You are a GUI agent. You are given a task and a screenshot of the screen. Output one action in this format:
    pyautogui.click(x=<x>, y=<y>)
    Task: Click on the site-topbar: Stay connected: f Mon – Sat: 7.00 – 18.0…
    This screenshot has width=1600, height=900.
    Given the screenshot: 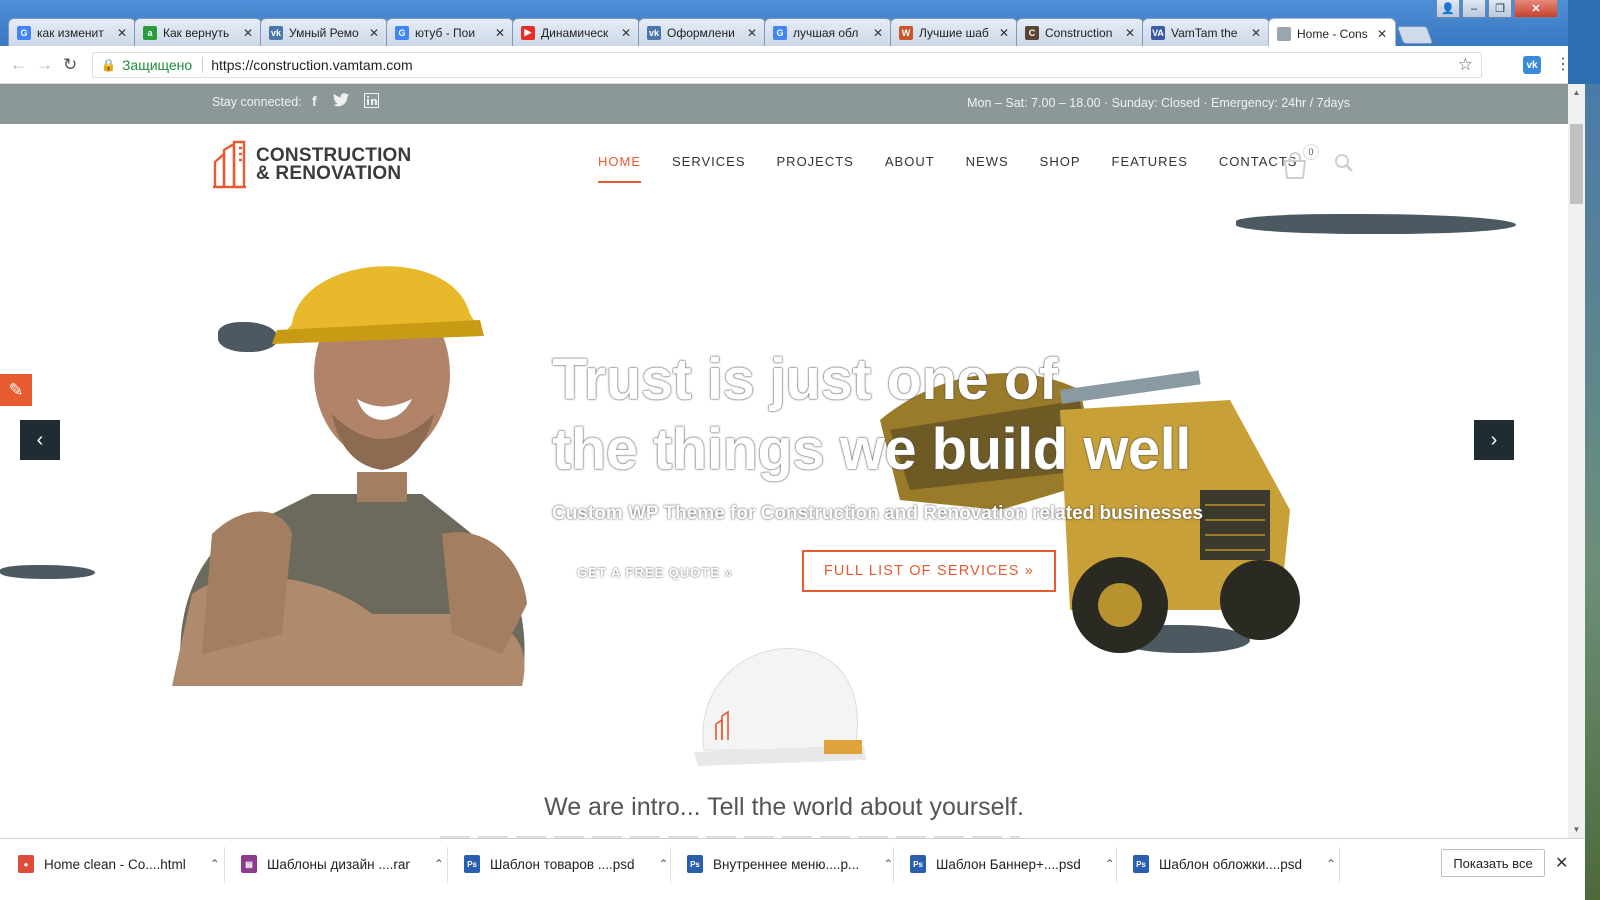 What is the action you would take?
    pyautogui.click(x=784, y=104)
    